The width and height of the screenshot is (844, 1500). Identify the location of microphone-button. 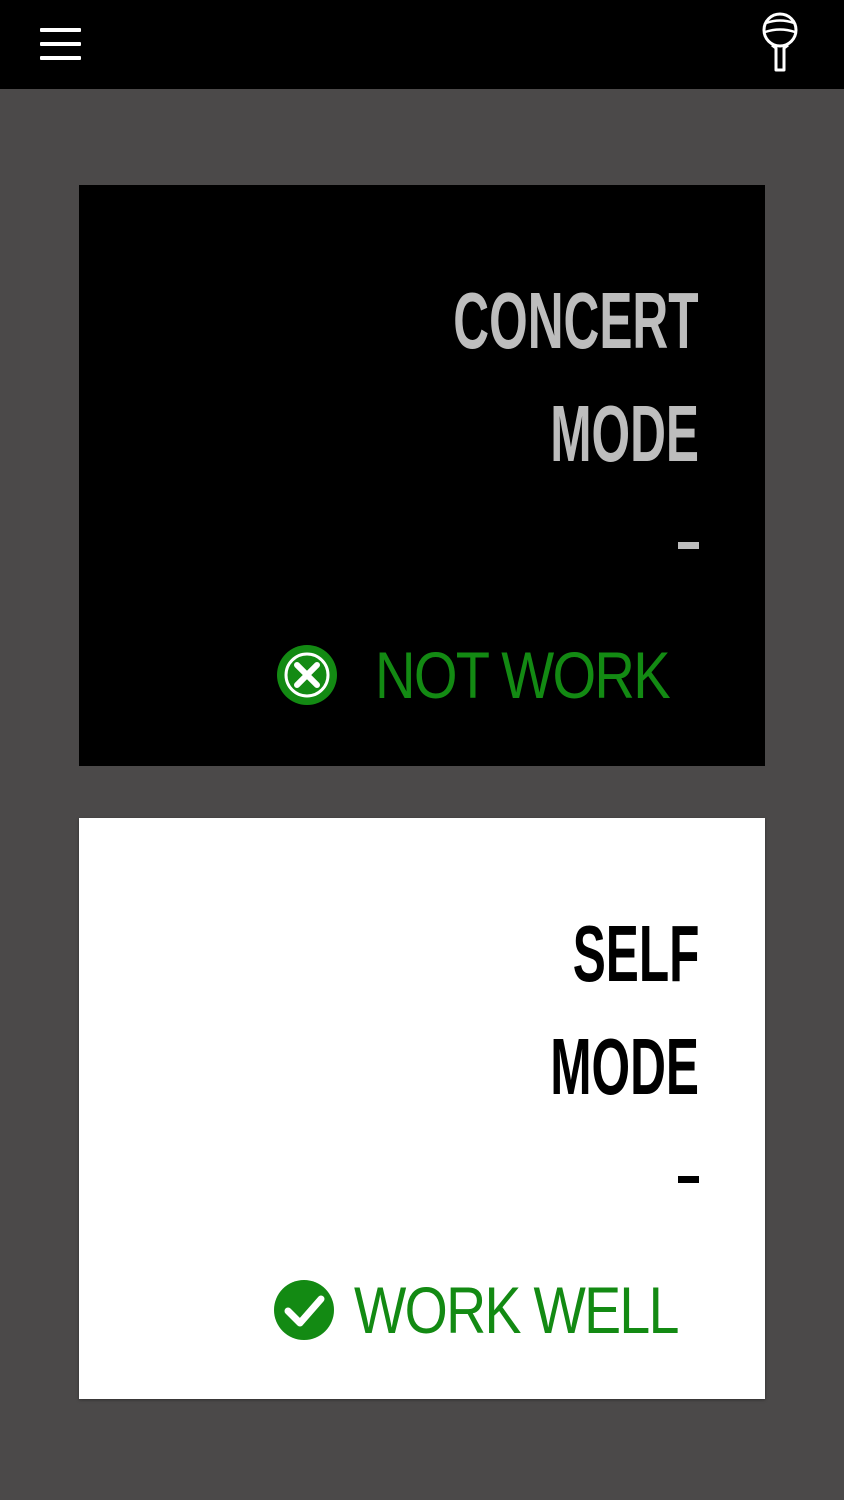
(780, 43).